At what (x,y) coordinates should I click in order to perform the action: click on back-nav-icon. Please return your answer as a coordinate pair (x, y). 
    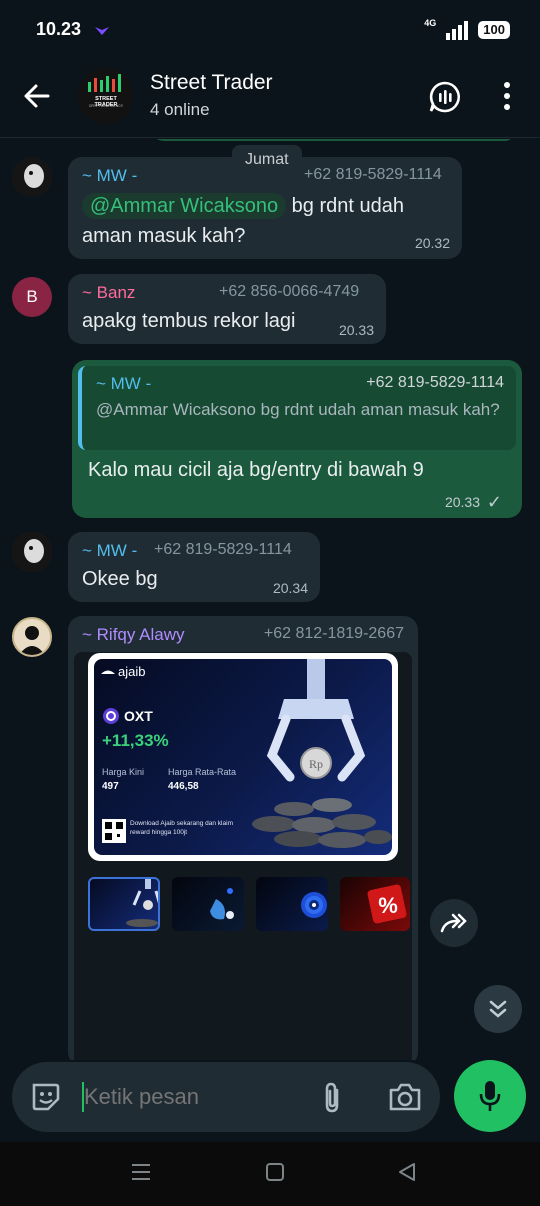
    Looking at the image, I should click on (407, 1172).